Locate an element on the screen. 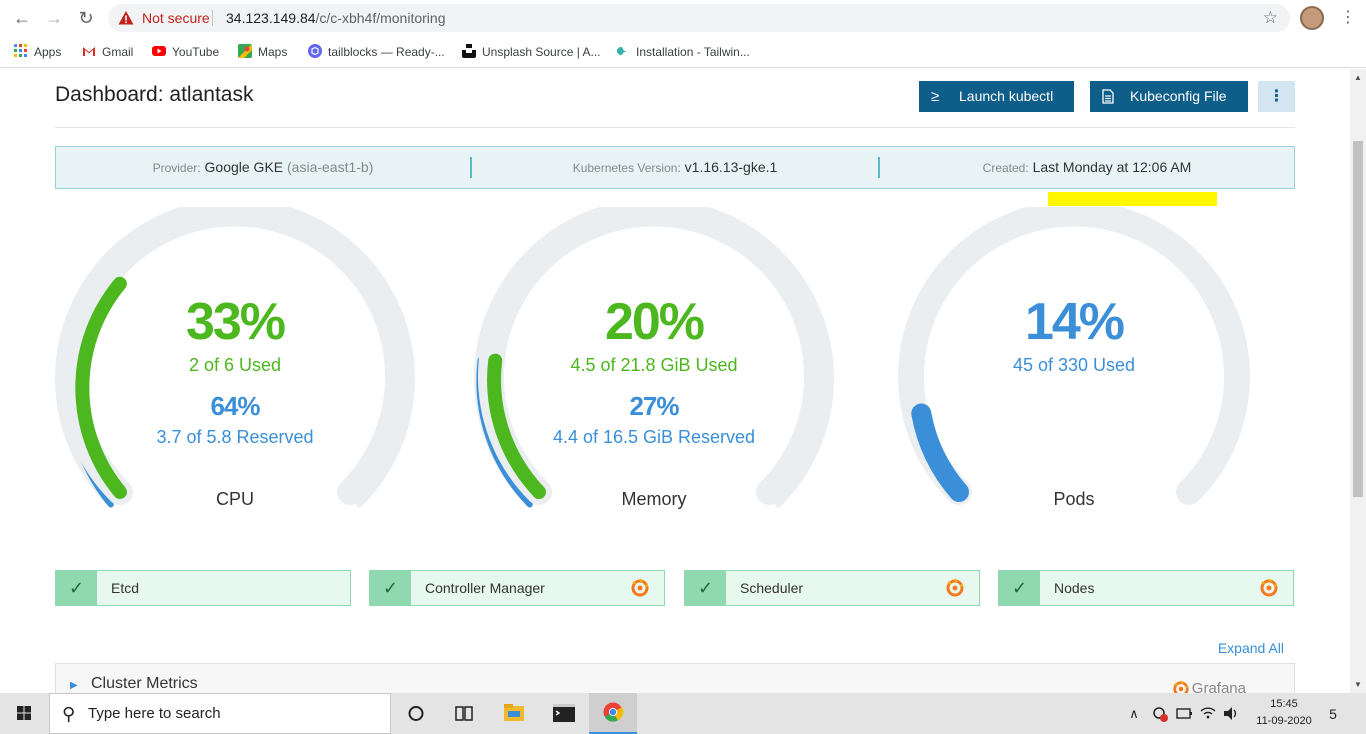 This screenshot has width=1366, height=734. profile-avatar is located at coordinates (1312, 18).